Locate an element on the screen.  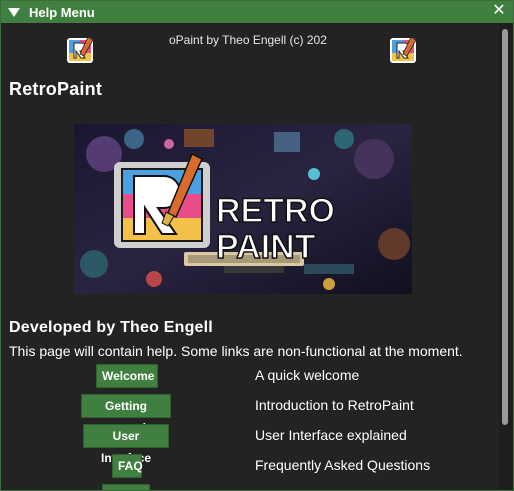
faq-description: Frequently Asked Questions is located at coordinates (343, 465).